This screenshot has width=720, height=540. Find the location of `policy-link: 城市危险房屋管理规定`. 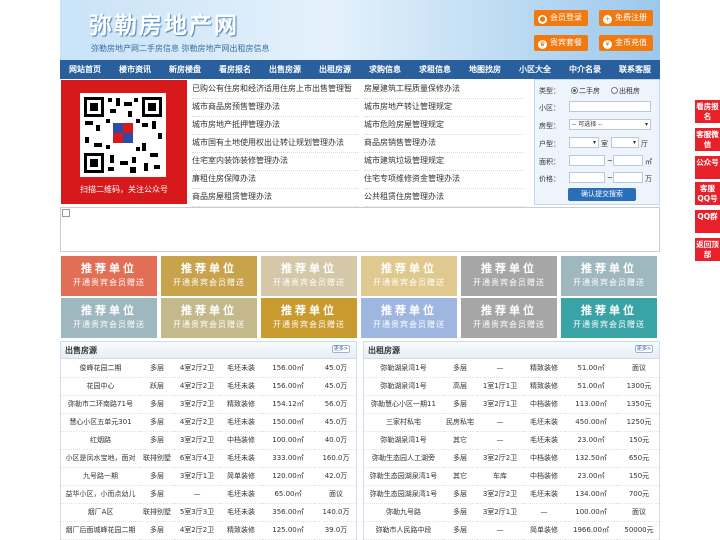

policy-link: 城市危险房屋管理规定 is located at coordinates (444, 125).